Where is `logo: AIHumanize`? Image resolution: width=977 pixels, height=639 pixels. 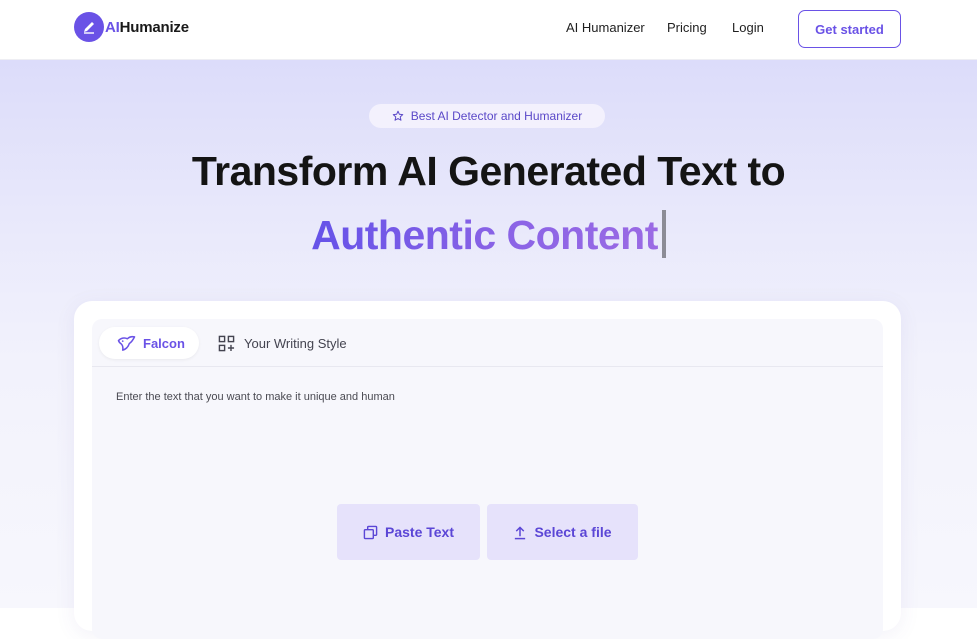 logo: AIHumanize is located at coordinates (131, 27).